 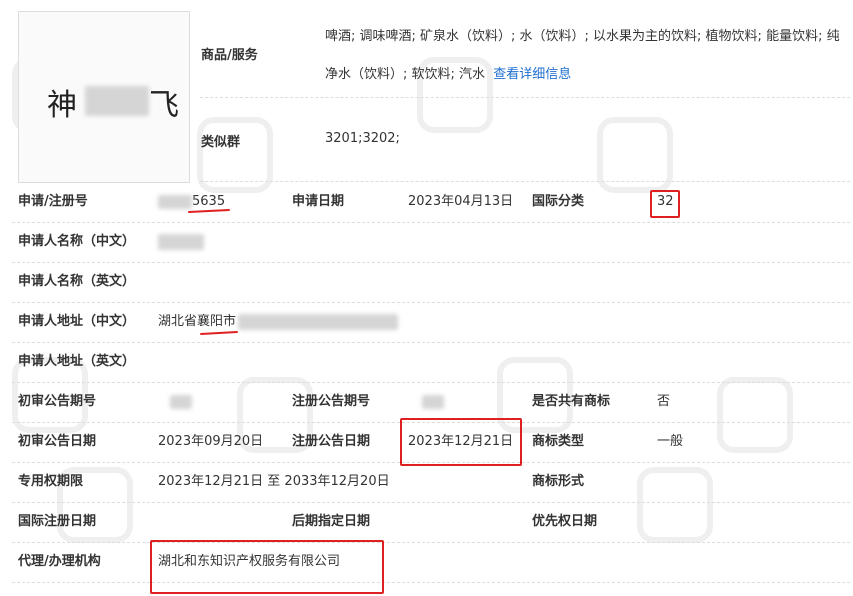 I want to click on reg-pub-date-label: 注册公告日期, so click(x=331, y=441).